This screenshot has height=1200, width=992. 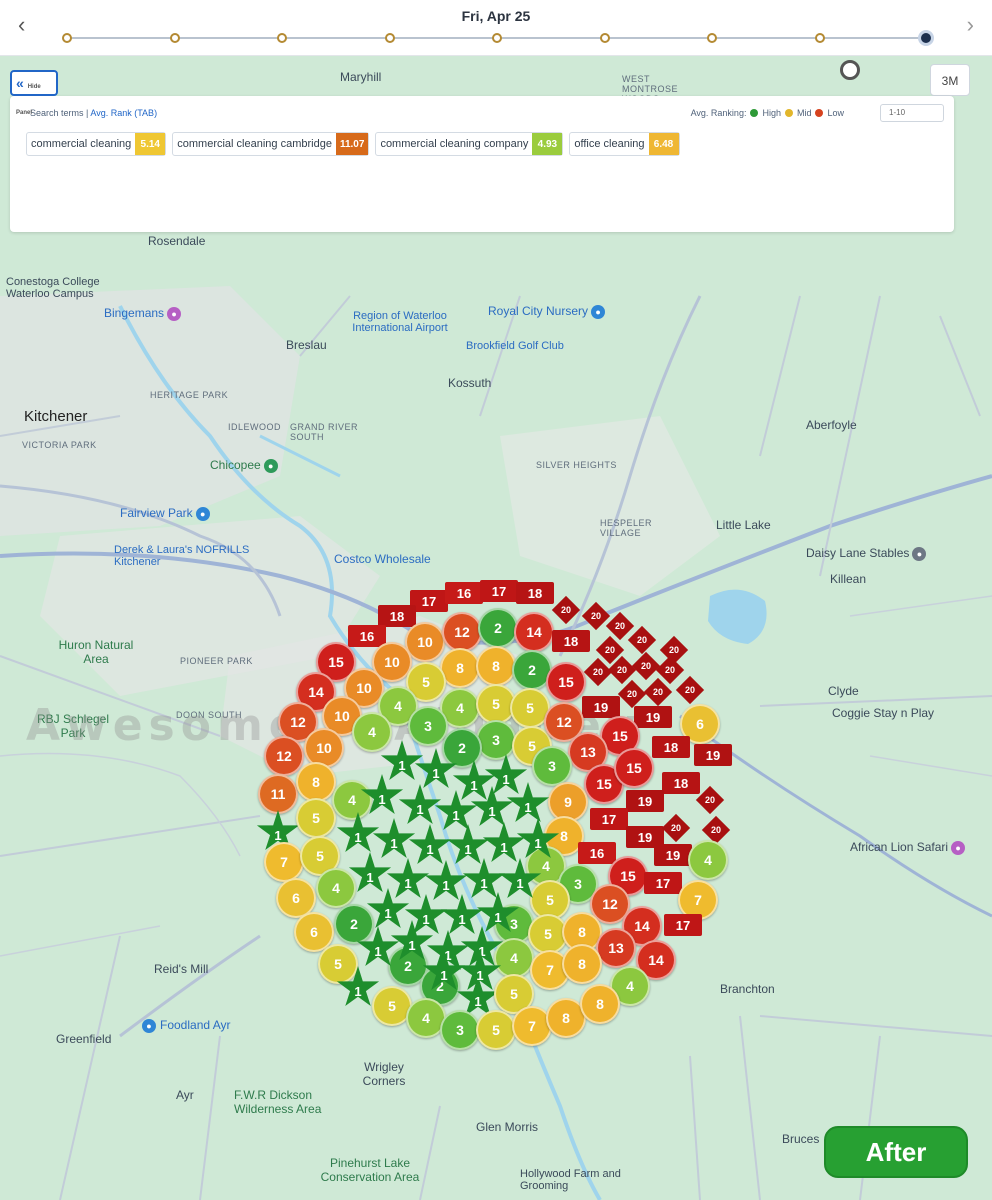 I want to click on rank-marker-circle: 7, so click(x=284, y=862).